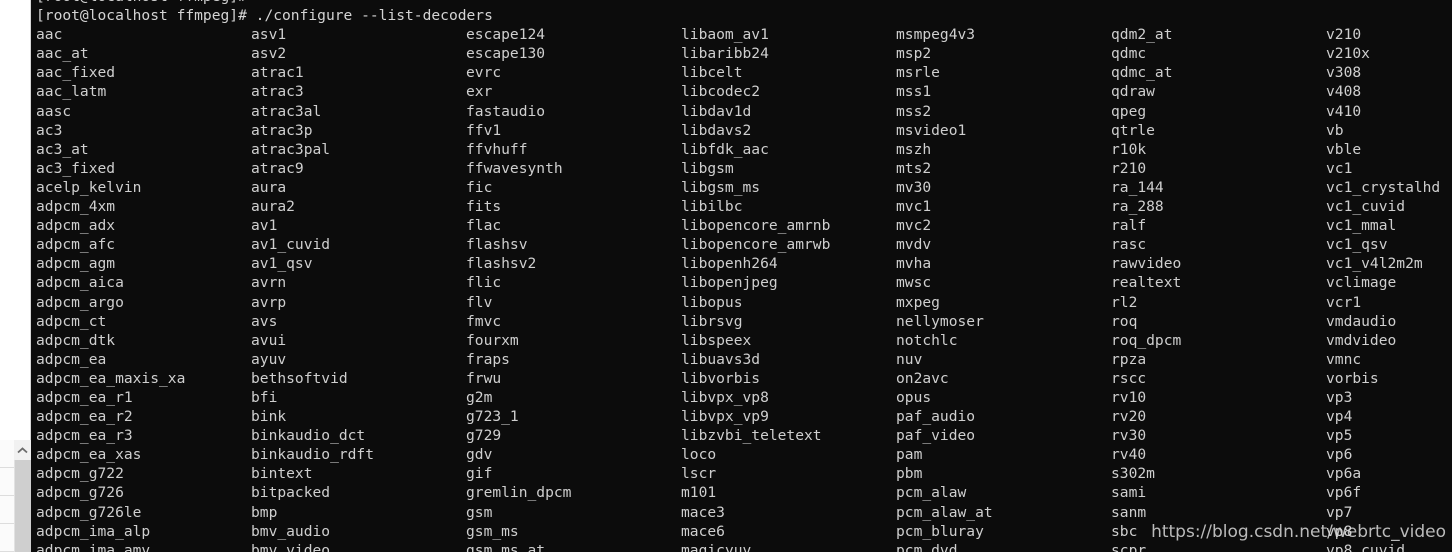 Image resolution: width=1452 pixels, height=552 pixels. What do you see at coordinates (264, 321) in the screenshot?
I see `decoder-name: avs` at bounding box center [264, 321].